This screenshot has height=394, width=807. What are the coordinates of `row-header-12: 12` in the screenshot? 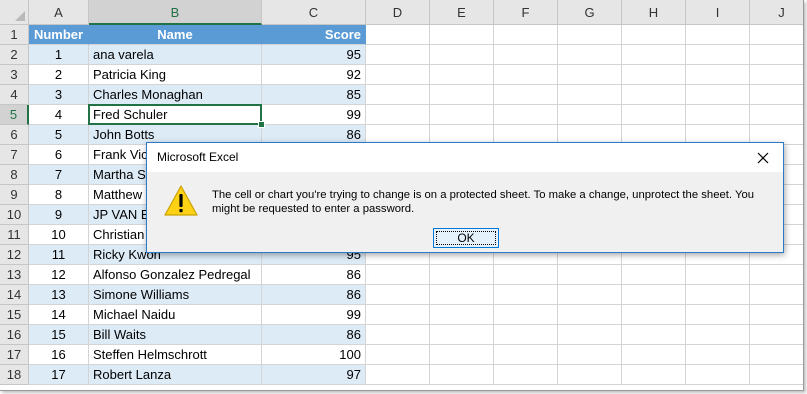 It's located at (14, 255).